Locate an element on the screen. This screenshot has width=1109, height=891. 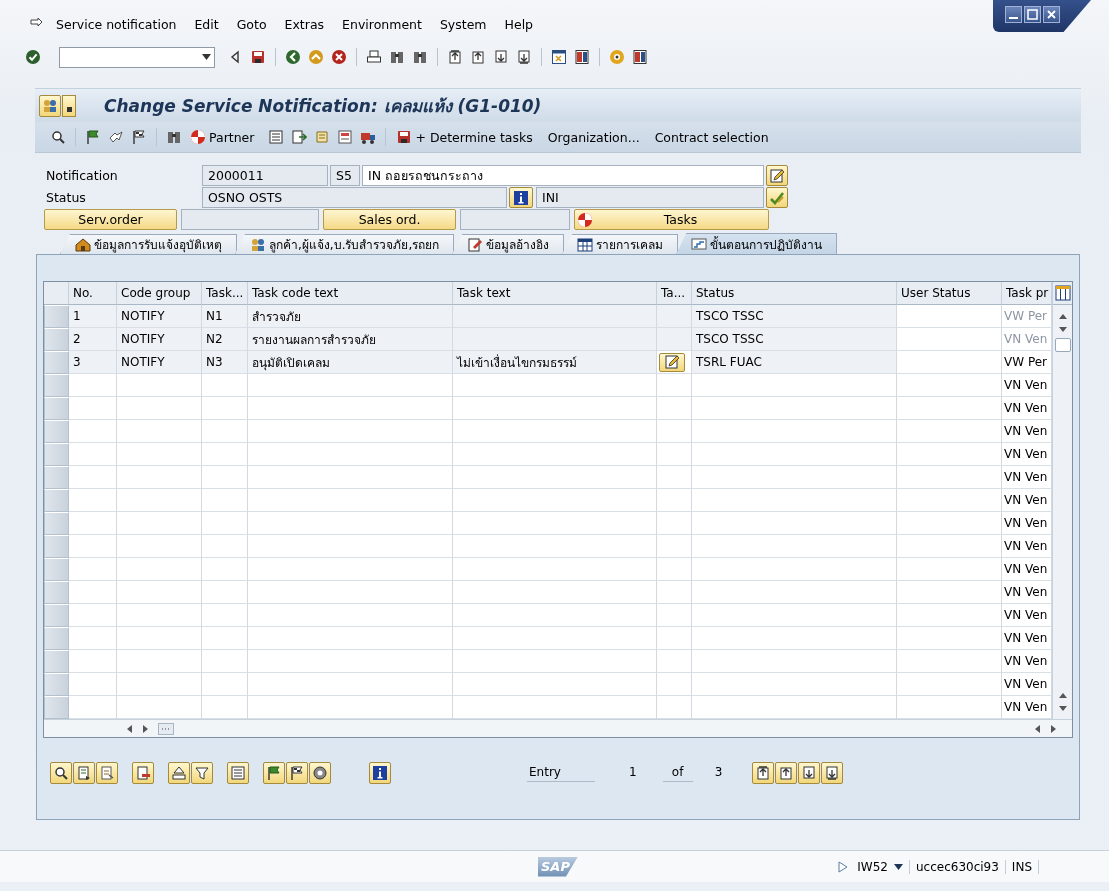
contract-selection-button: Contract selection is located at coordinates (711, 137).